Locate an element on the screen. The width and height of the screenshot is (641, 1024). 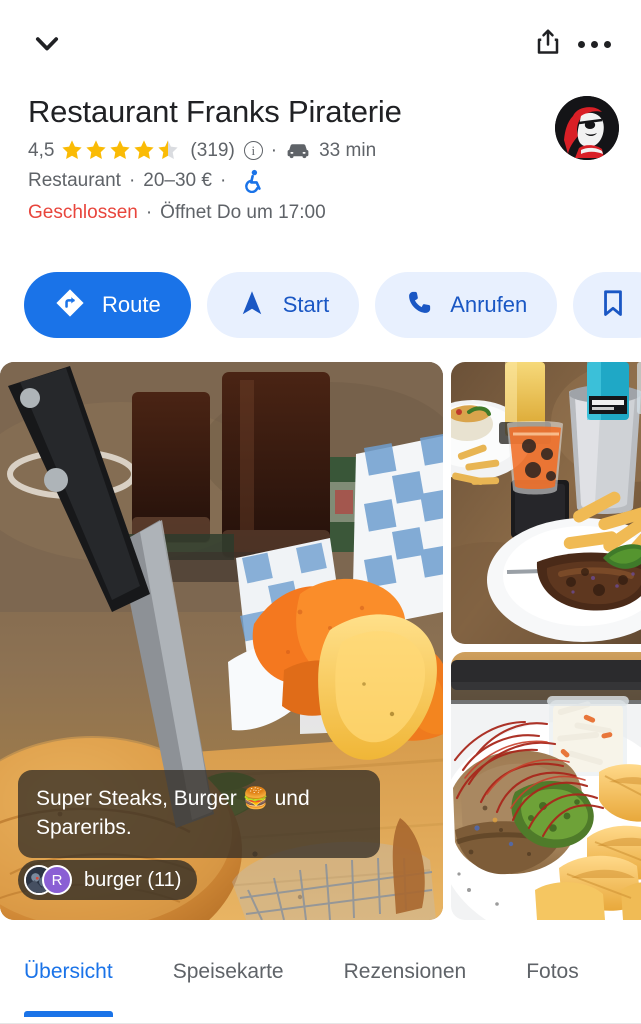
steak-with-chips-and-coleslaw-photo is located at coordinates (546, 786).